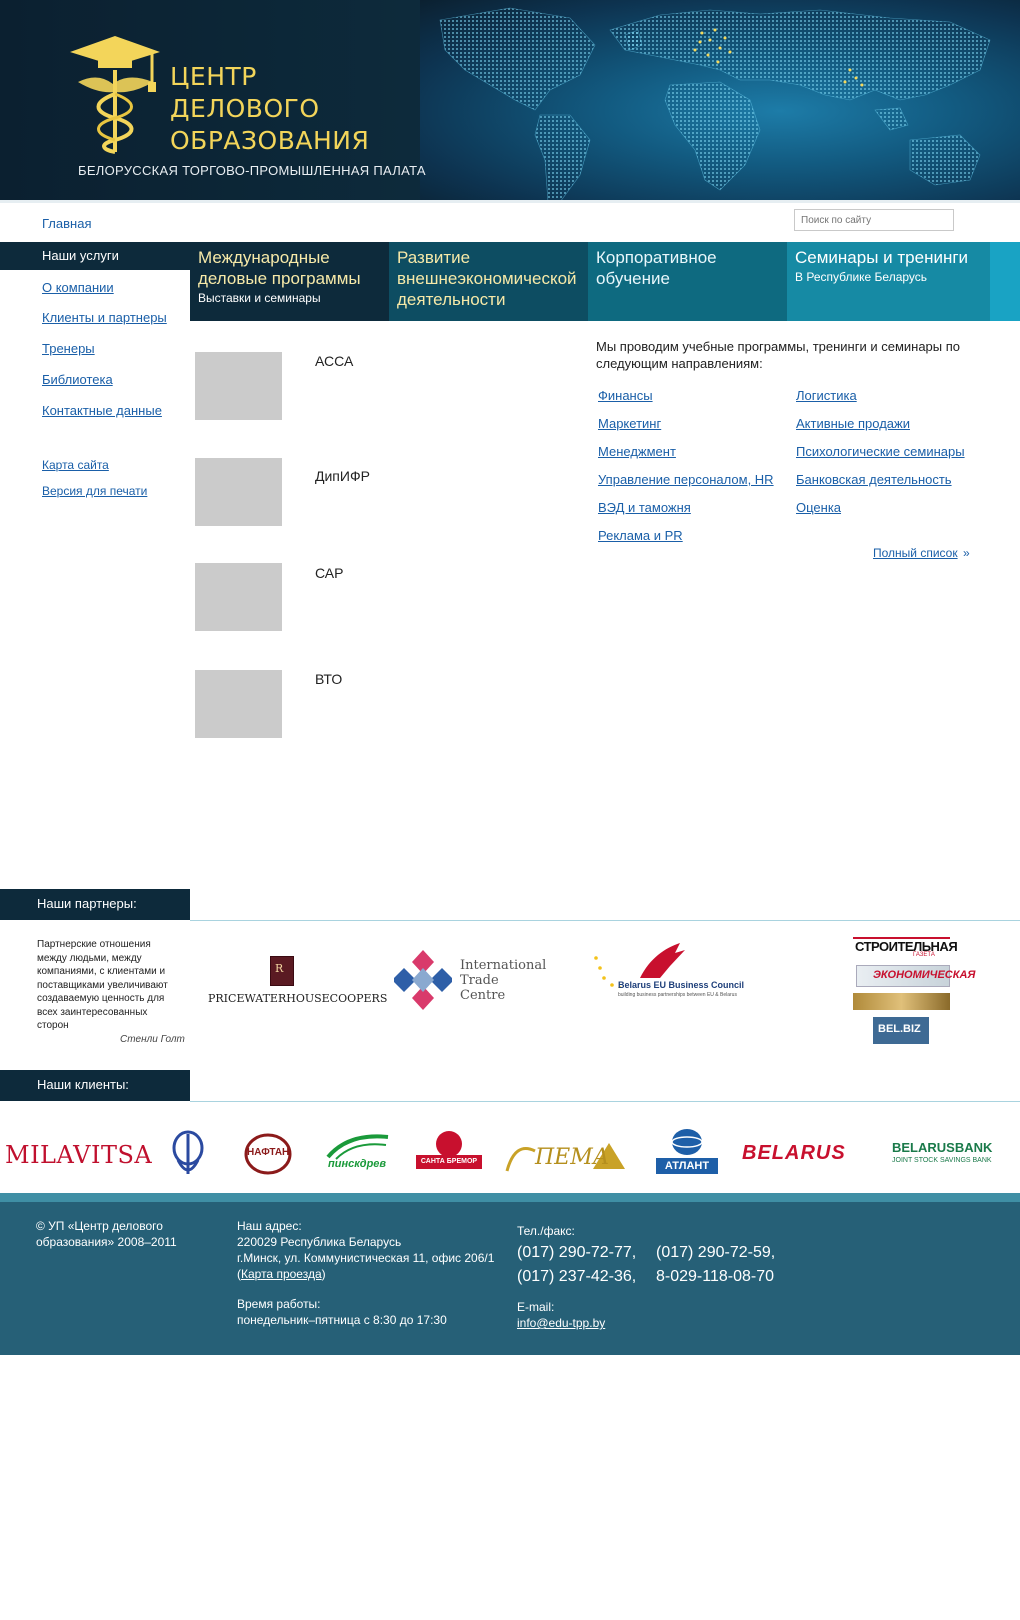 The height and width of the screenshot is (1620, 1020). Describe the element at coordinates (901, 1030) in the screenshot. I see `belbiz-logo: BEL.BIZ` at that location.